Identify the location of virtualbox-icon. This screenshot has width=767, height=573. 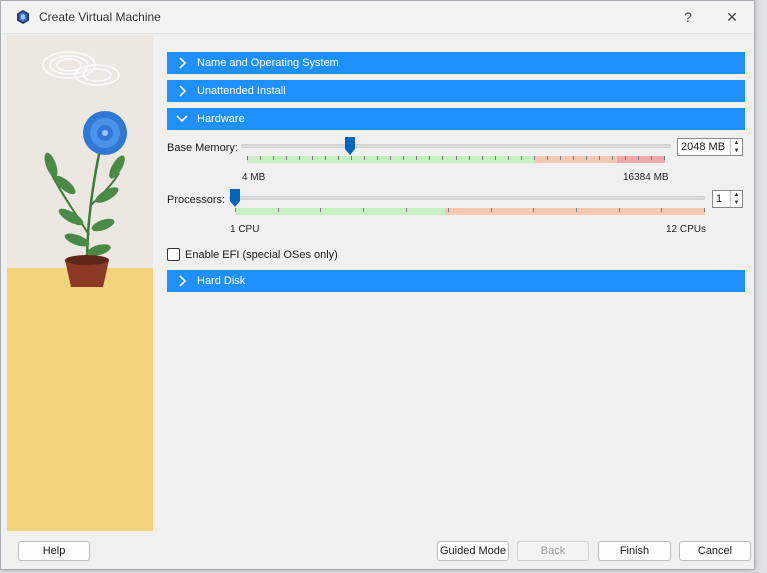
(23, 17).